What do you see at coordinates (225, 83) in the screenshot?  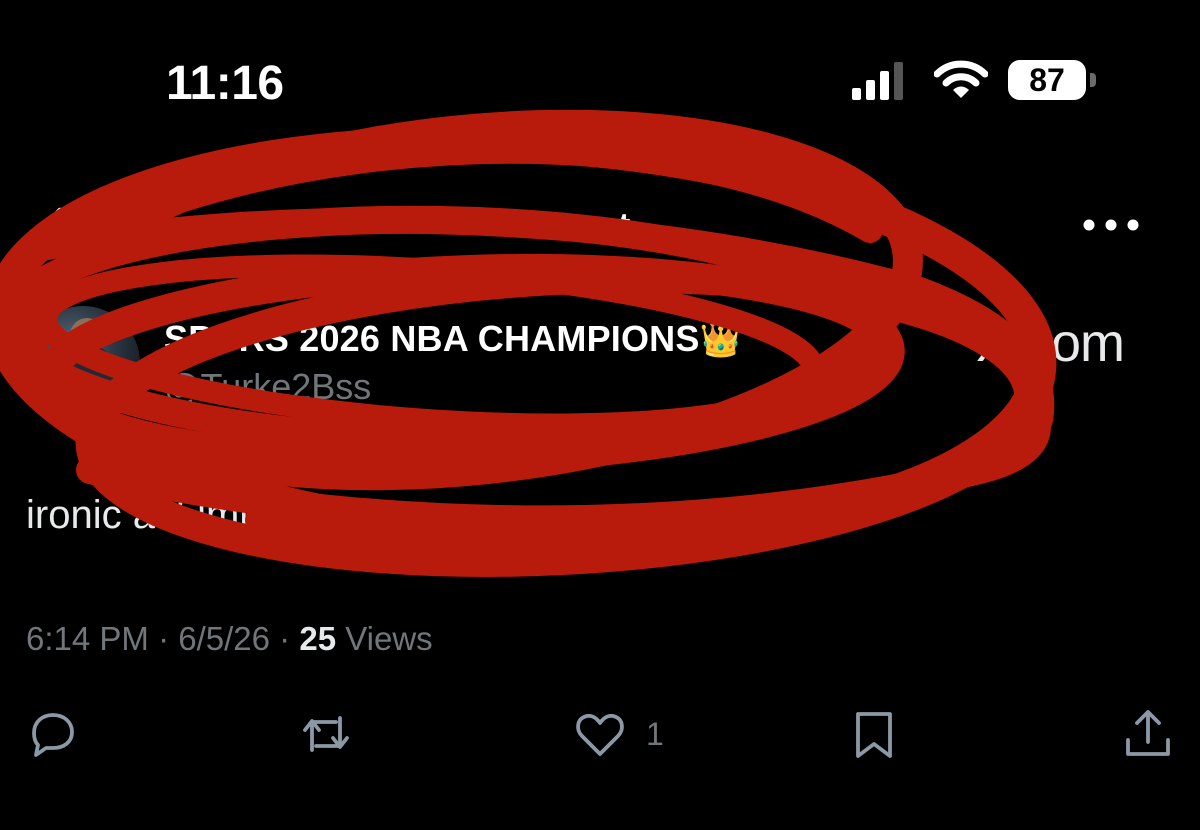 I see `status-time: 11:16` at bounding box center [225, 83].